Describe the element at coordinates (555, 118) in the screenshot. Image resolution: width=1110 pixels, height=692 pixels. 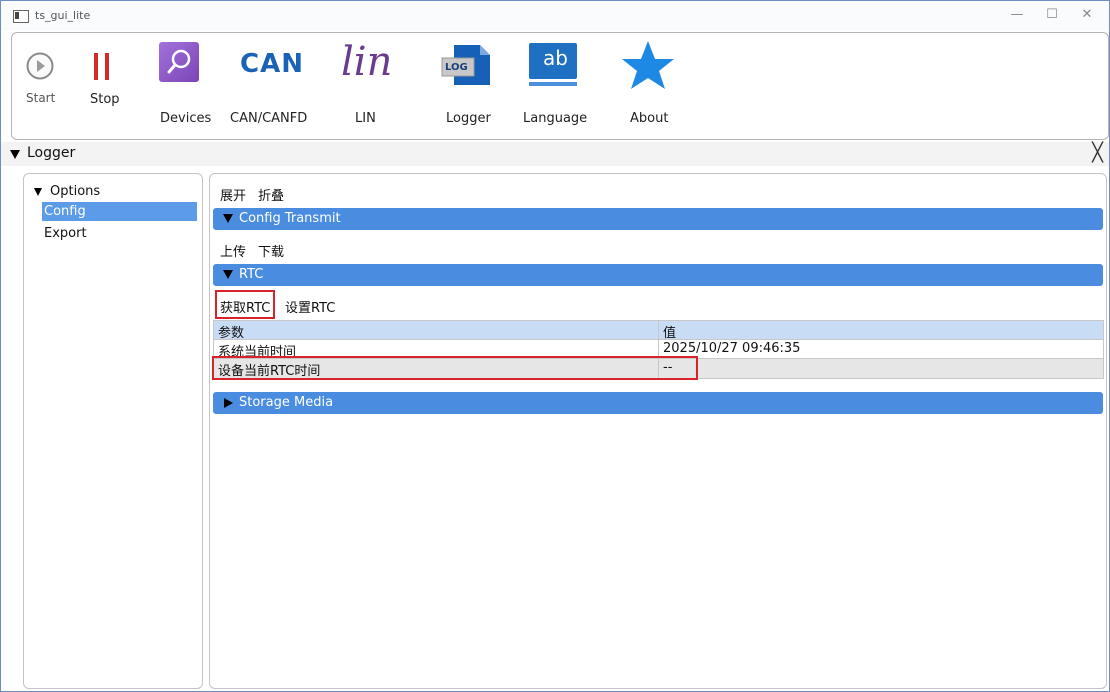
I see `language-label: Language` at that location.